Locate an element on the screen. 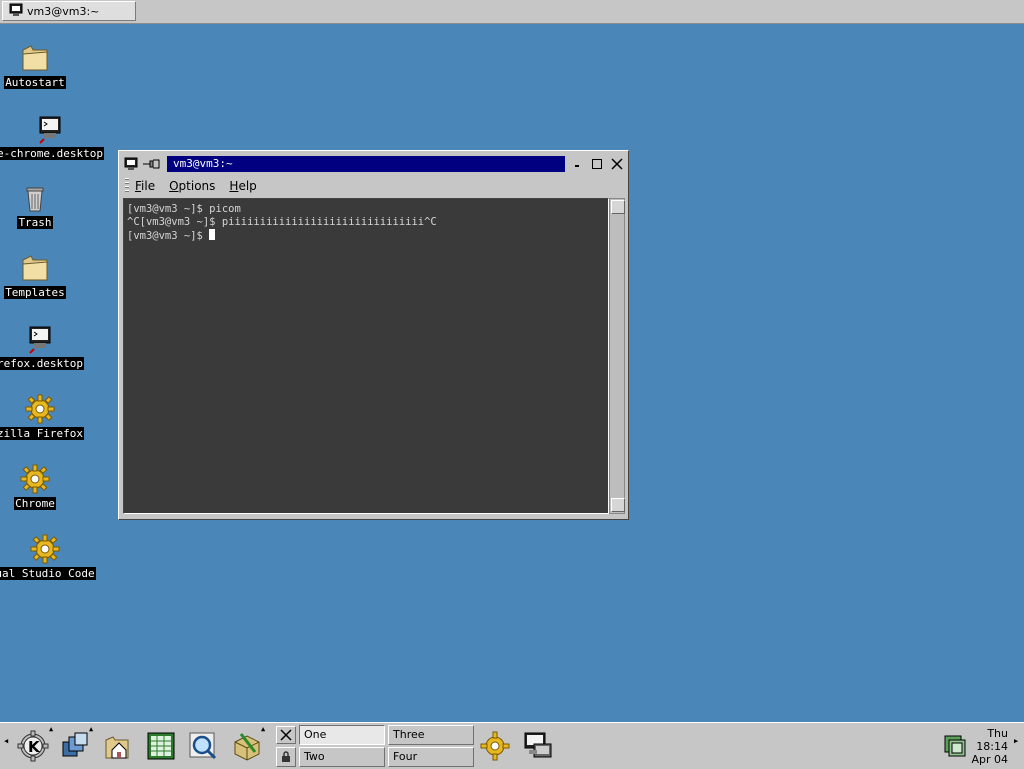 The width and height of the screenshot is (1024, 769). home-folder-icon is located at coordinates (118, 746).